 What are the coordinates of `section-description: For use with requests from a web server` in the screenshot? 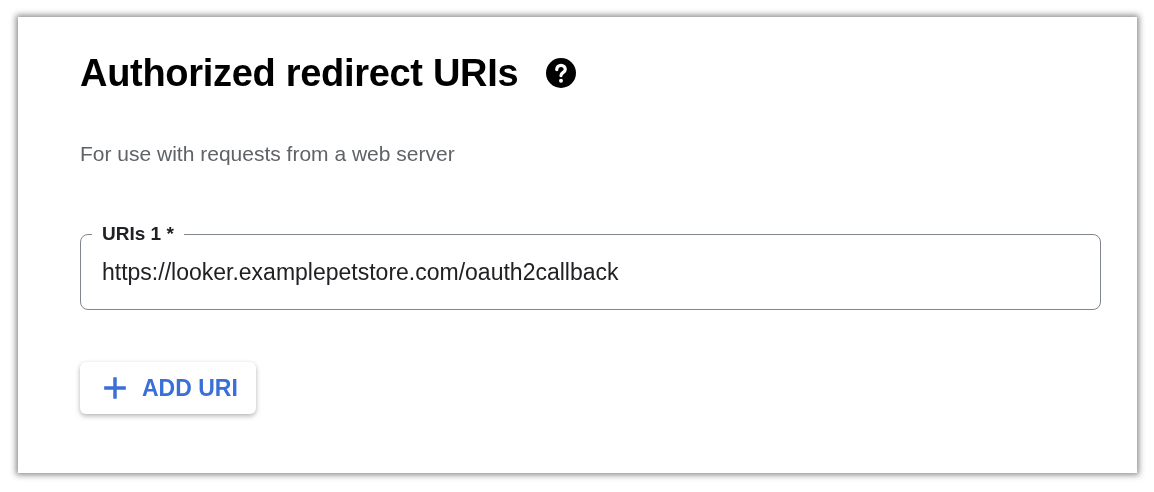 It's located at (268, 154).